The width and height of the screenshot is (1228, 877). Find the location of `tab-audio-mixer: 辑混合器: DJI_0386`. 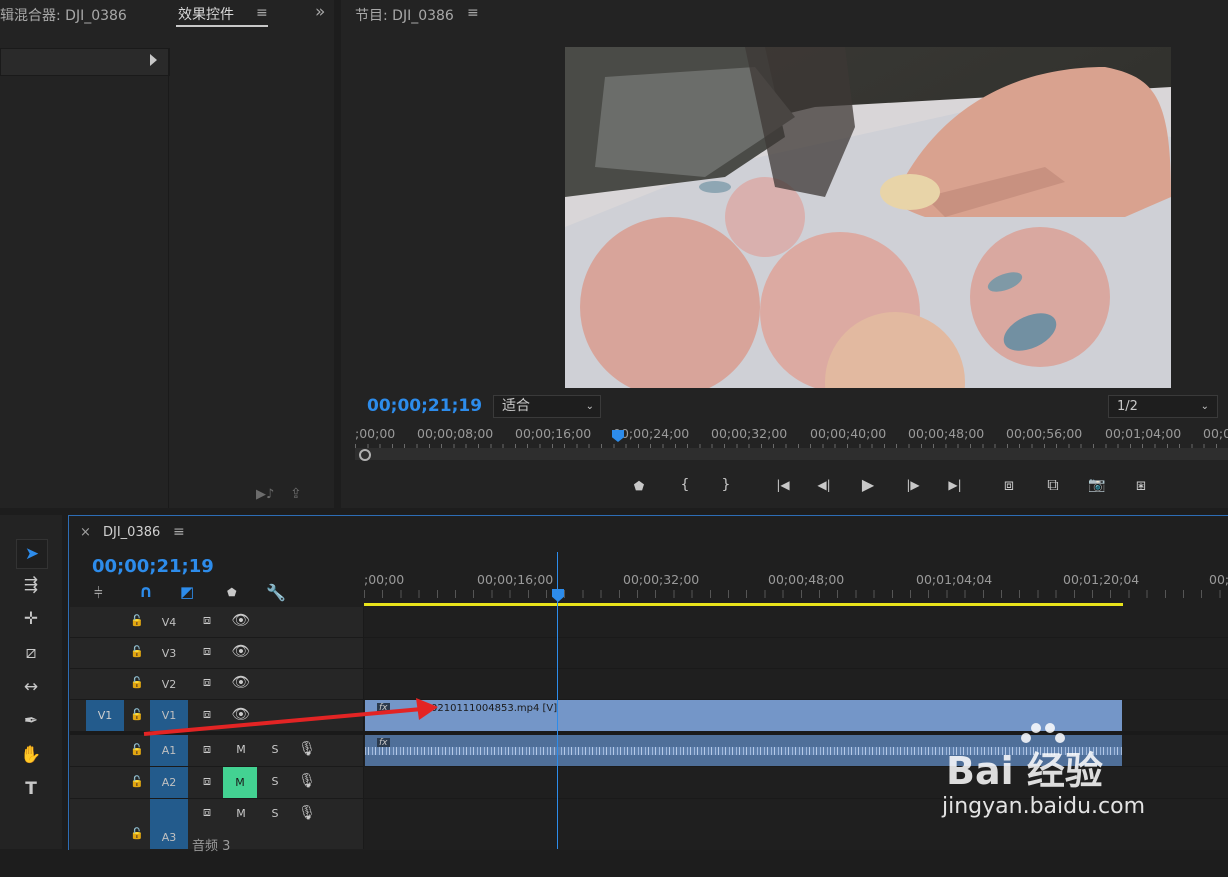

tab-audio-mixer: 辑混合器: DJI_0386 is located at coordinates (63, 15).